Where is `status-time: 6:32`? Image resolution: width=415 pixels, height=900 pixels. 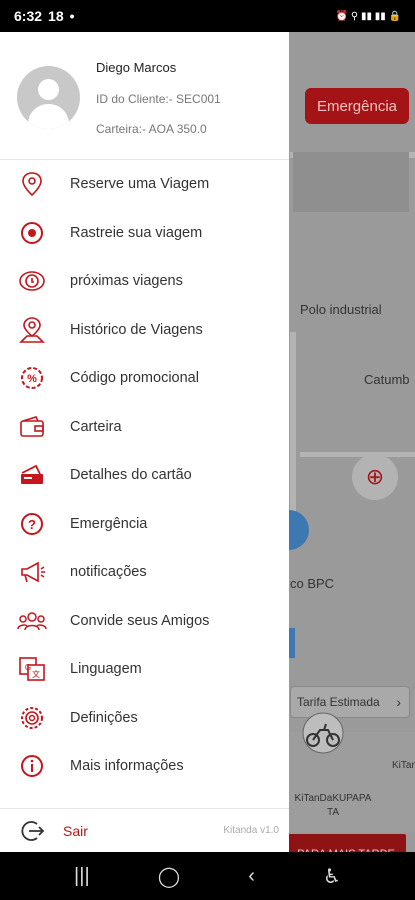
status-time: 6:32 is located at coordinates (28, 16).